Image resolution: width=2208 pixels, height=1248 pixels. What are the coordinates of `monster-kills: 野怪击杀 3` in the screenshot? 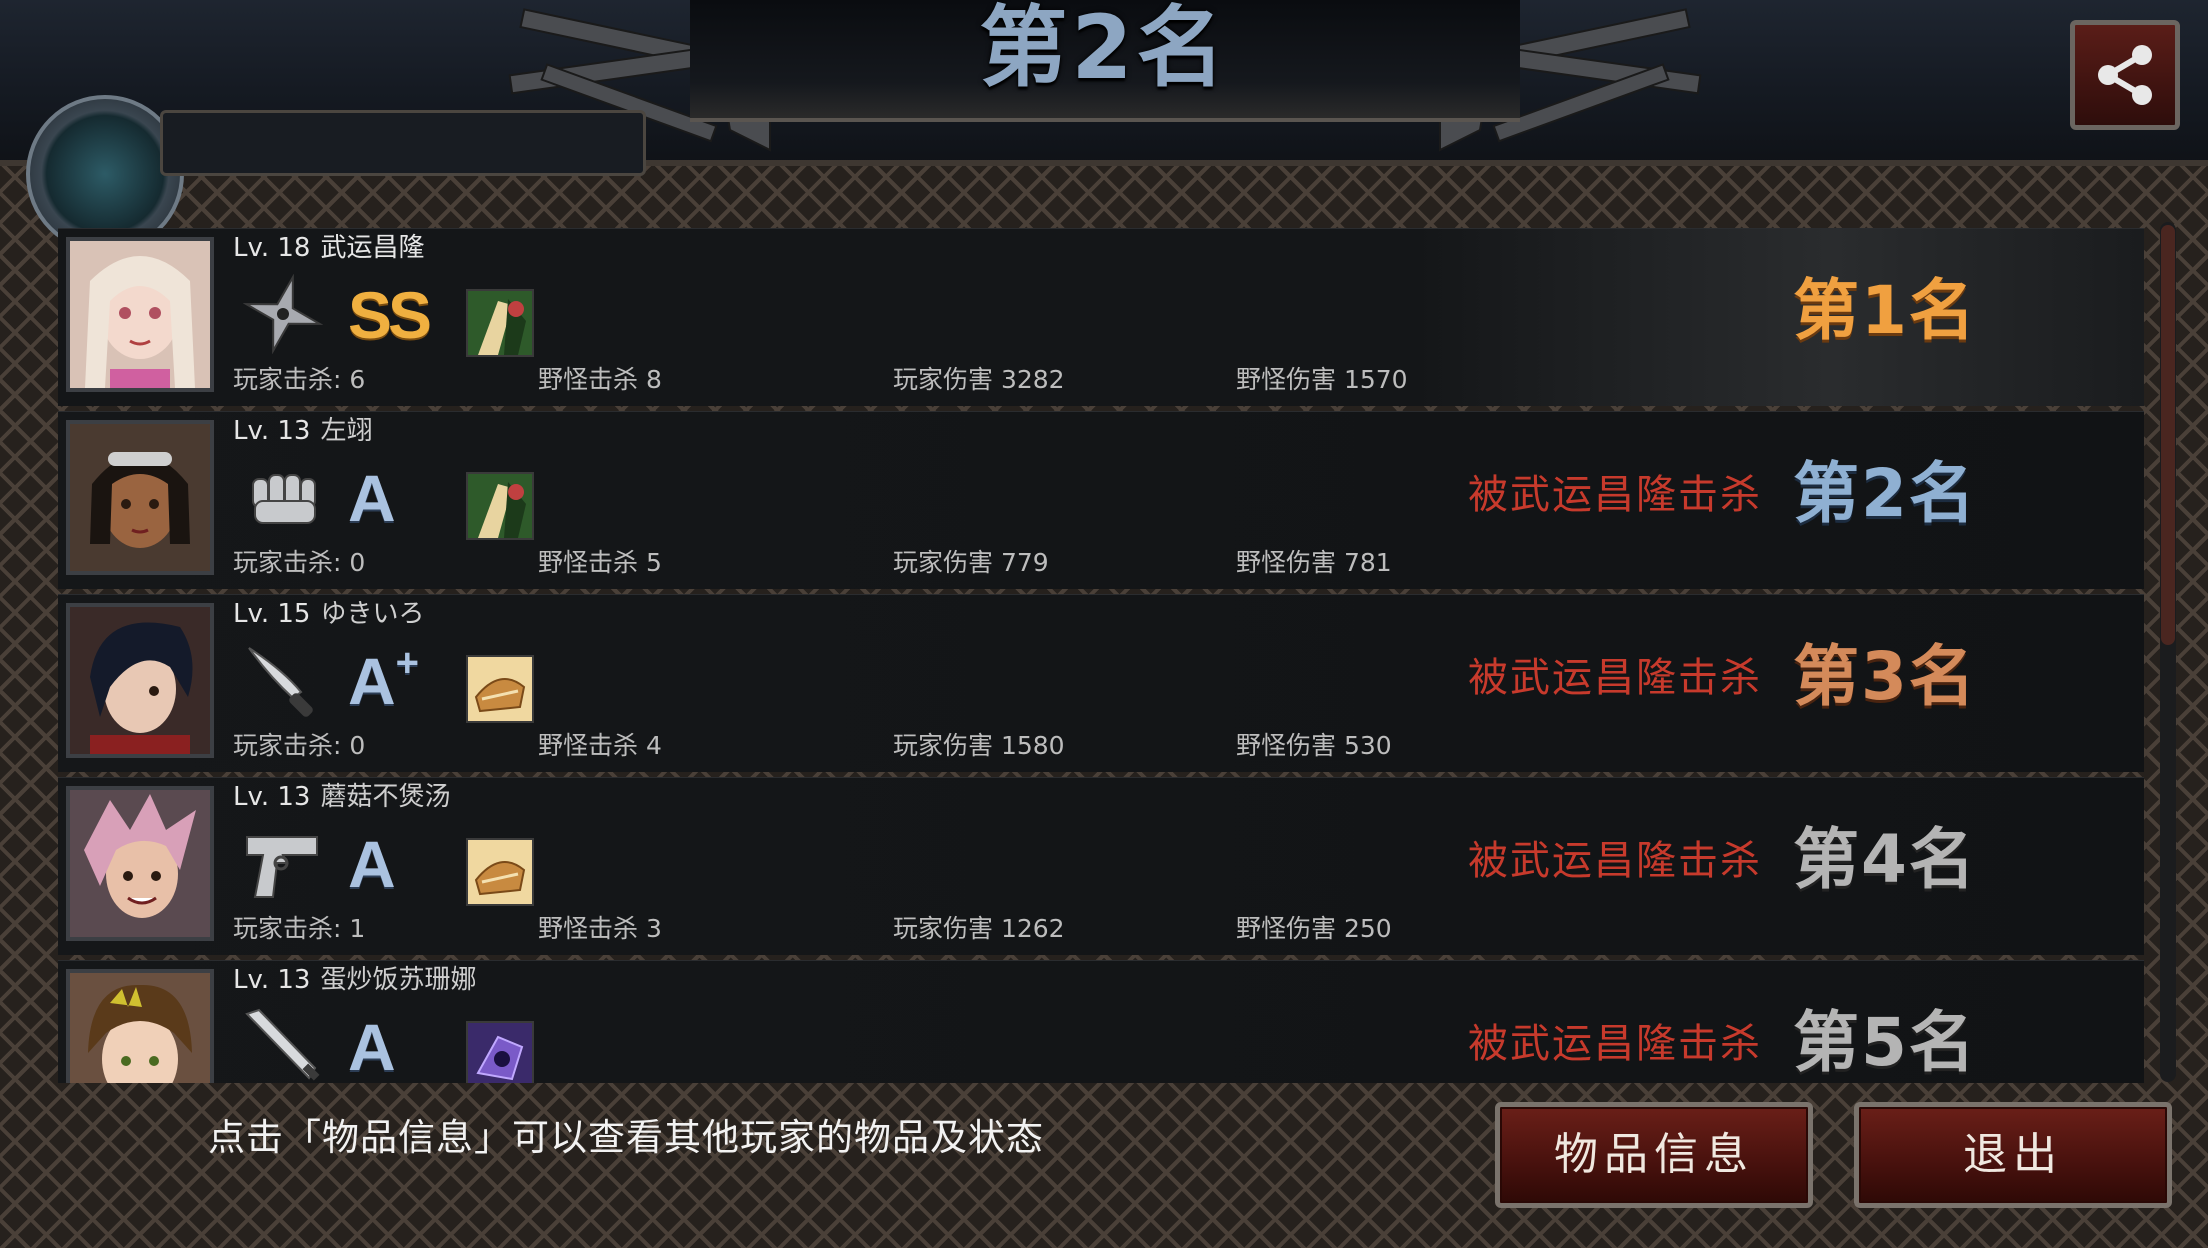 It's located at (600, 928).